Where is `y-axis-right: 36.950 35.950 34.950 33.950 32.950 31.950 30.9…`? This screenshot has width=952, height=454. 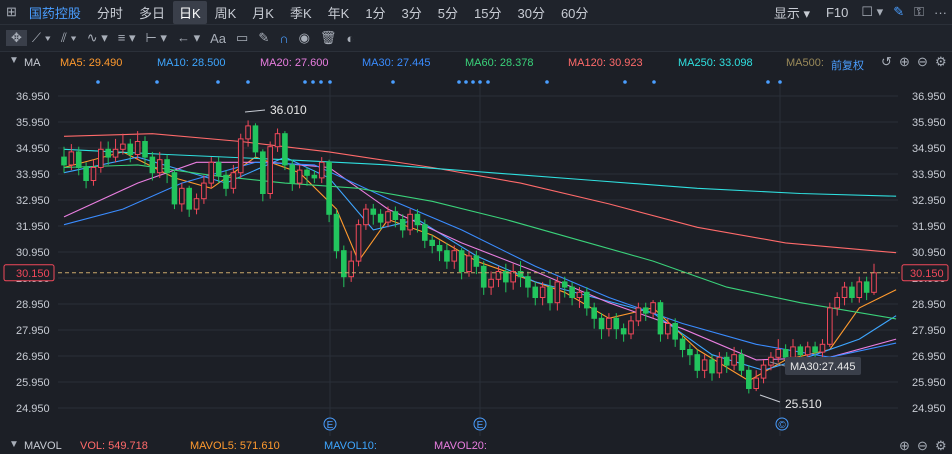 y-axis-right: 36.950 35.950 34.950 33.950 32.950 31.950 30.9… is located at coordinates (929, 253).